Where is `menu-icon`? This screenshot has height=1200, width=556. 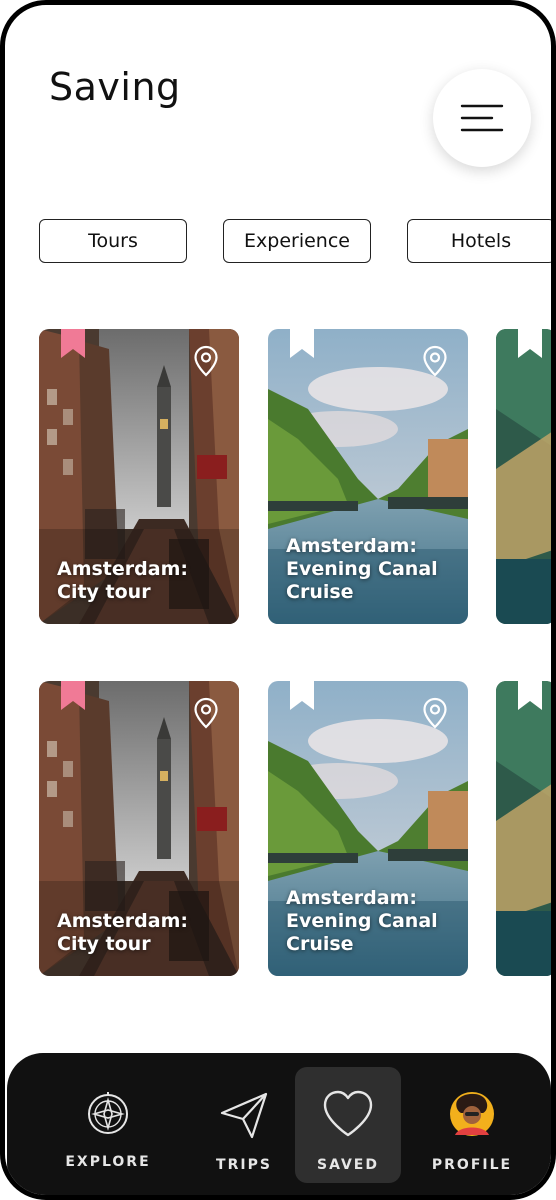 menu-icon is located at coordinates (482, 118).